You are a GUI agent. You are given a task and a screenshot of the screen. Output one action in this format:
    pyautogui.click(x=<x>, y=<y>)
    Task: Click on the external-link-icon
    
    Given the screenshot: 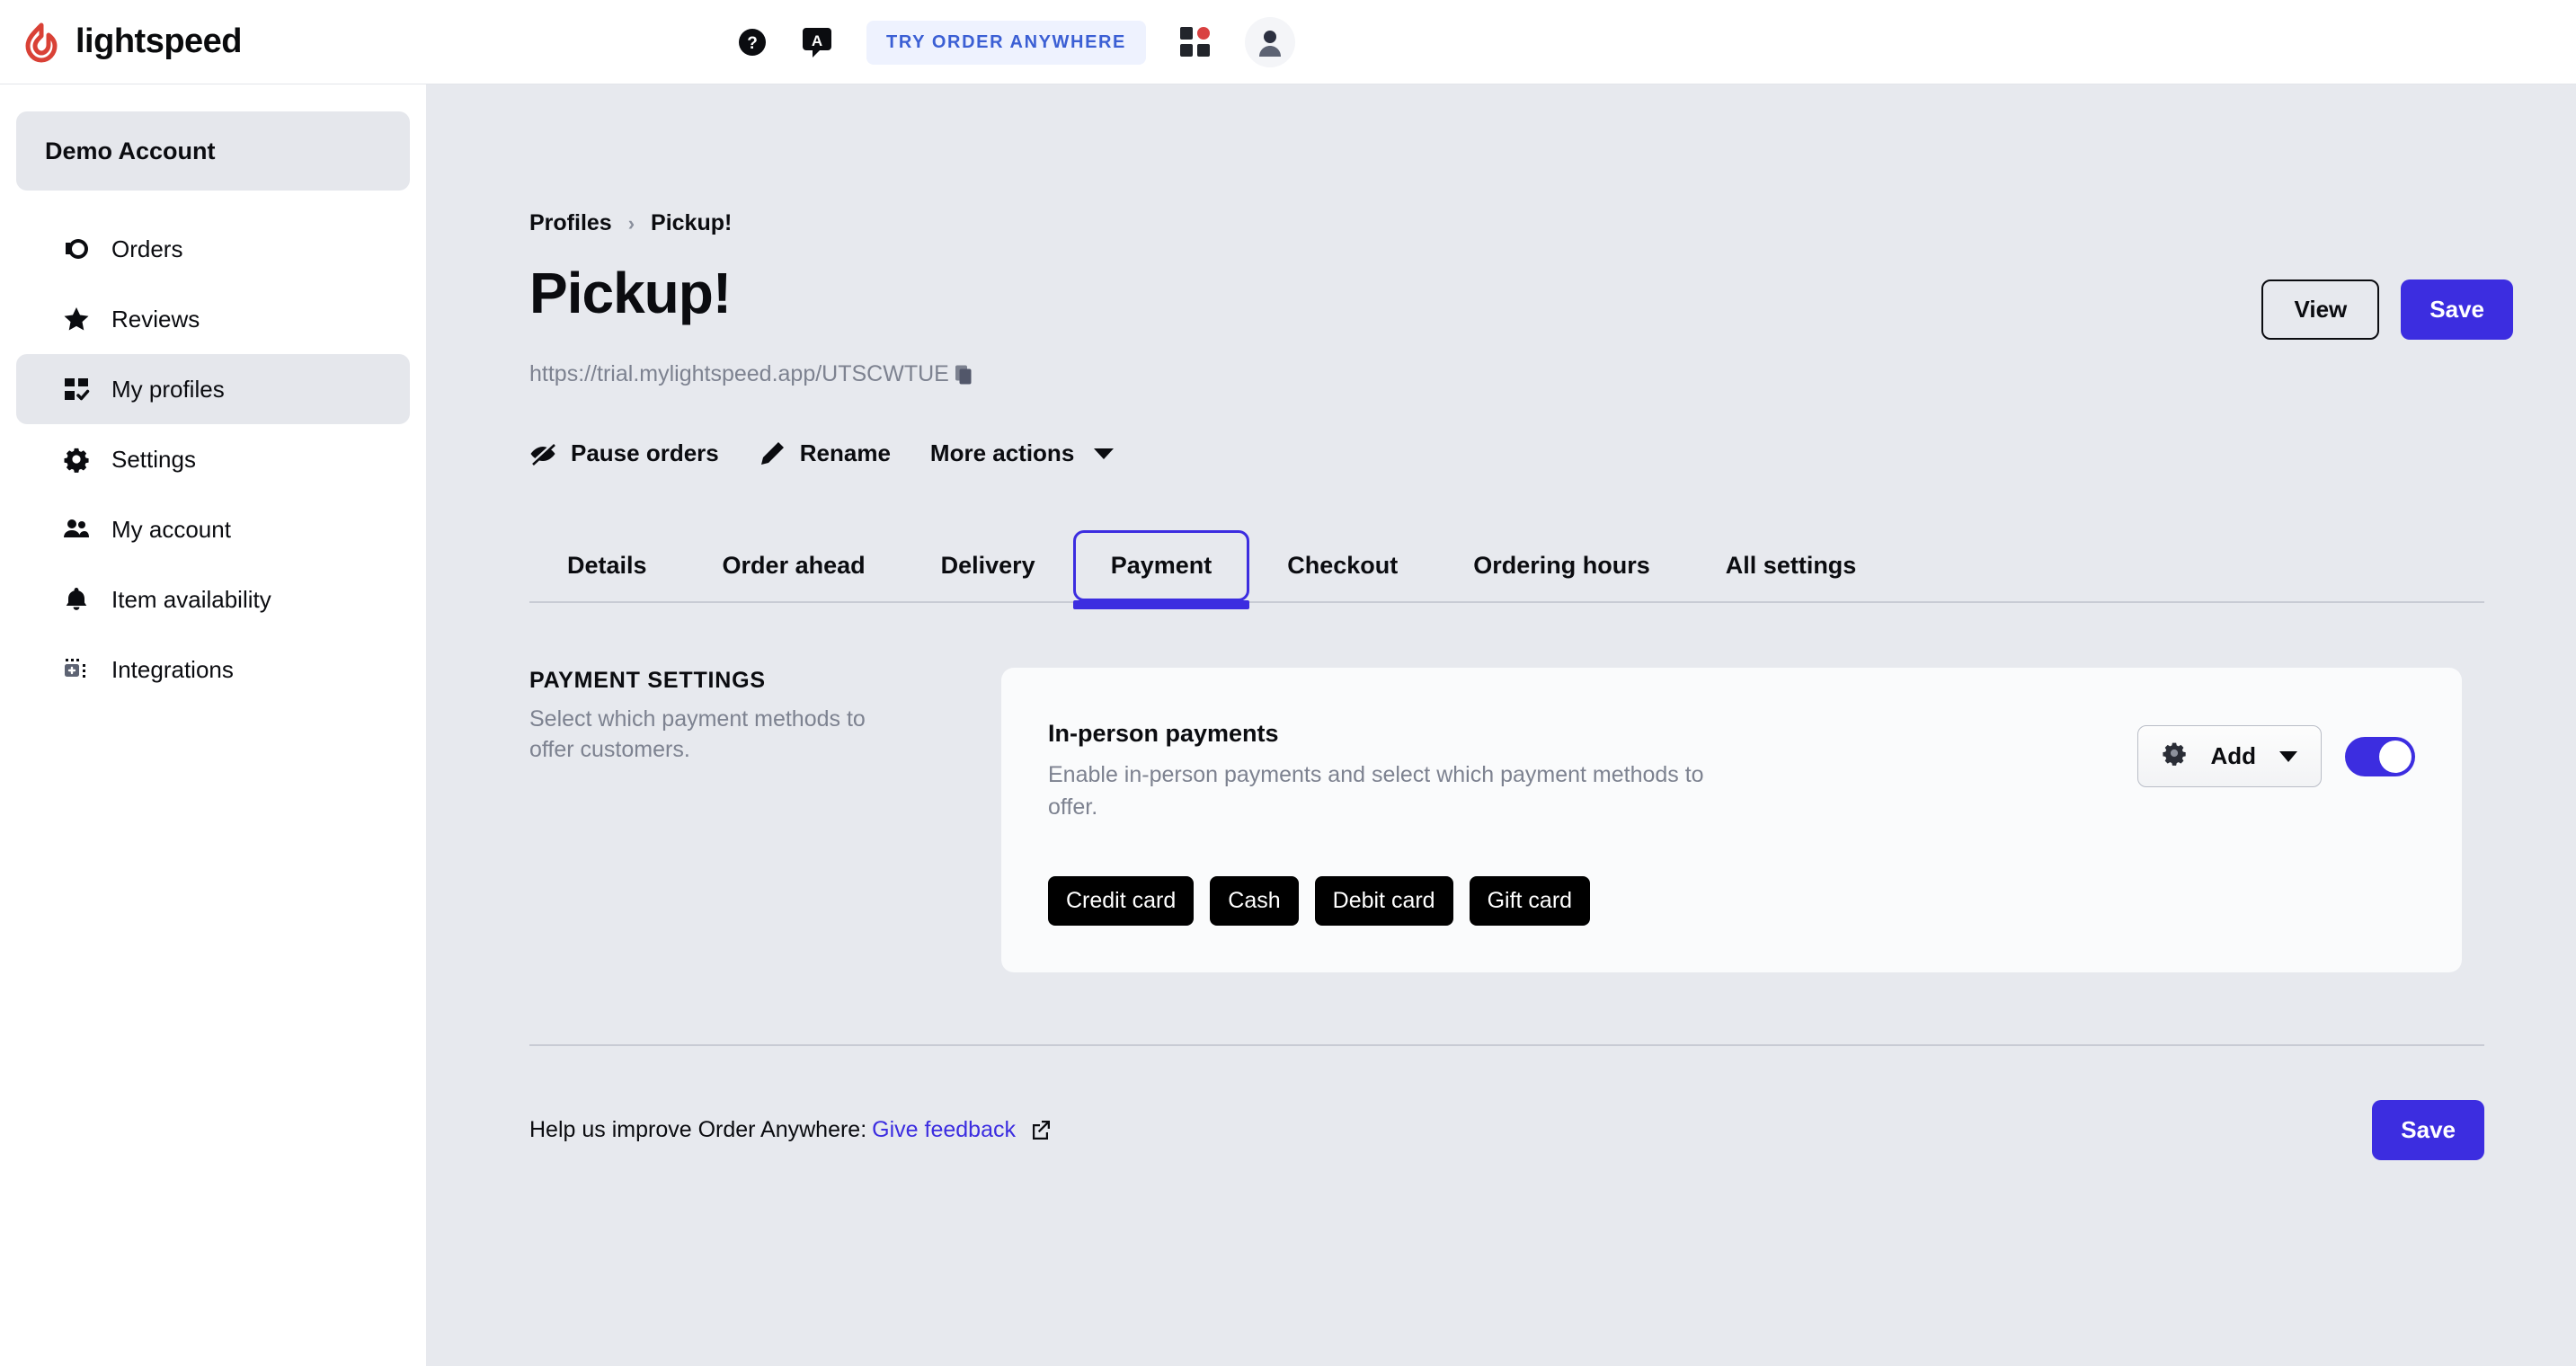 What is the action you would take?
    pyautogui.click(x=1041, y=1129)
    